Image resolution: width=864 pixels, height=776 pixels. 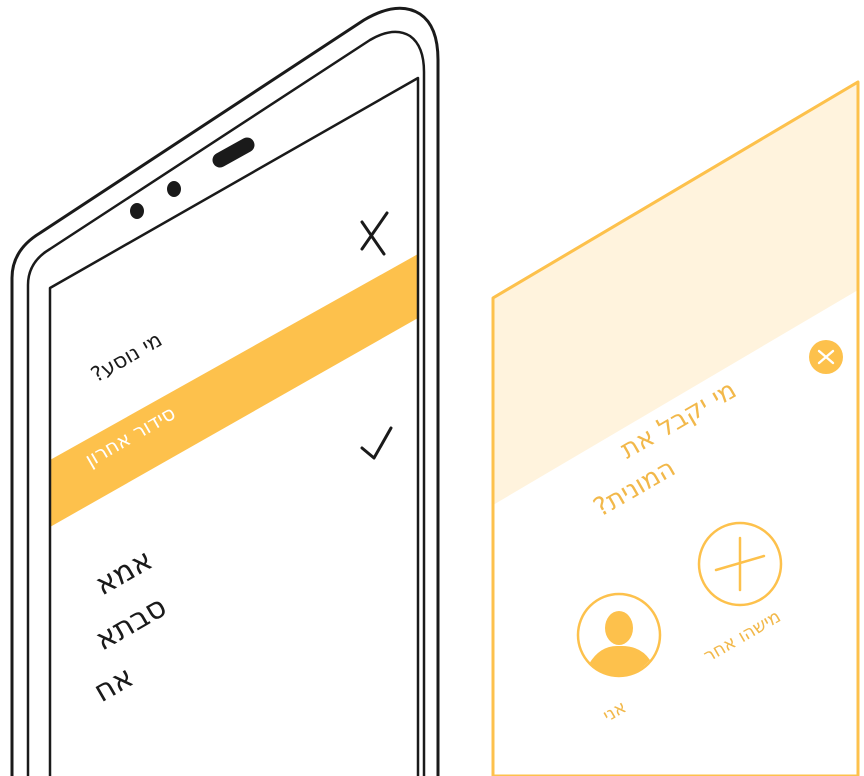 I want to click on front-camera-dot, so click(x=137, y=211).